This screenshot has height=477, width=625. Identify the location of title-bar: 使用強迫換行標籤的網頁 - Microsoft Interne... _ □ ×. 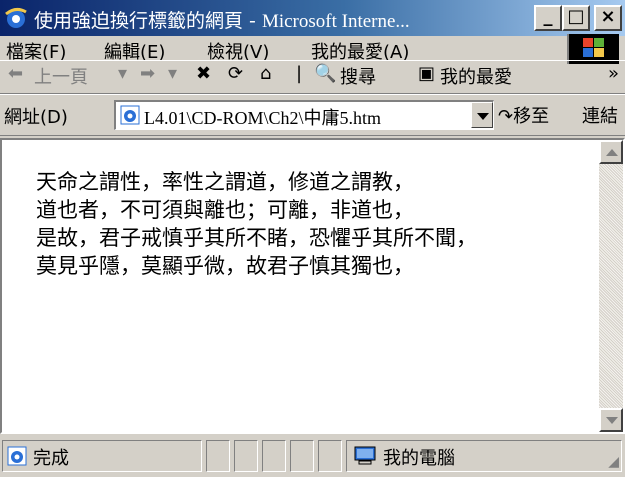
(312, 18).